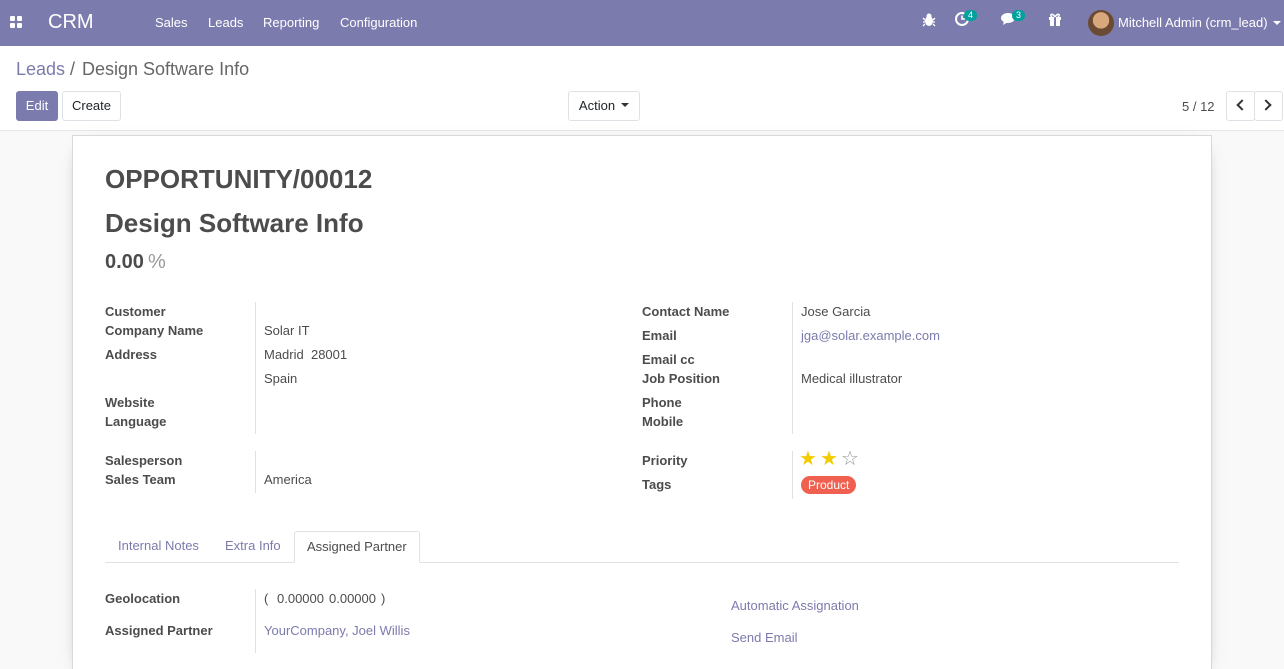 Image resolution: width=1284 pixels, height=669 pixels. I want to click on user-menu-name: Mitchell Admin (crm_lead), so click(1193, 22).